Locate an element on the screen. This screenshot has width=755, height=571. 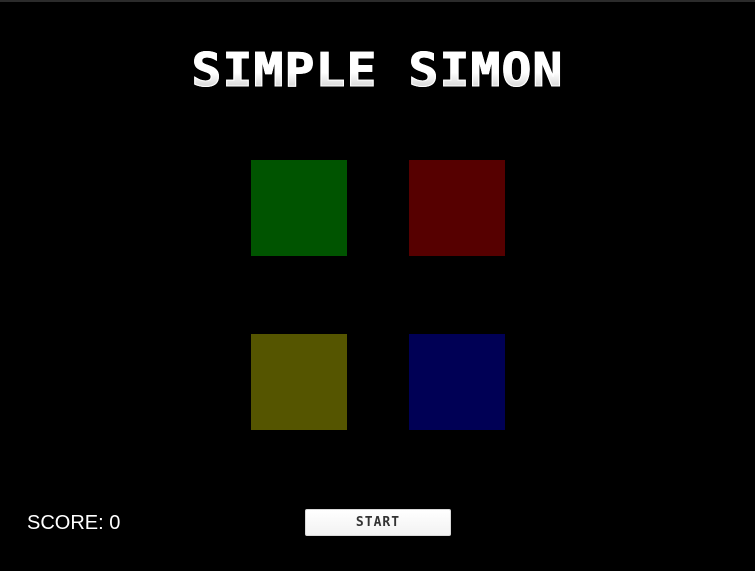
score-display: SCORE: 0 is located at coordinates (73, 523).